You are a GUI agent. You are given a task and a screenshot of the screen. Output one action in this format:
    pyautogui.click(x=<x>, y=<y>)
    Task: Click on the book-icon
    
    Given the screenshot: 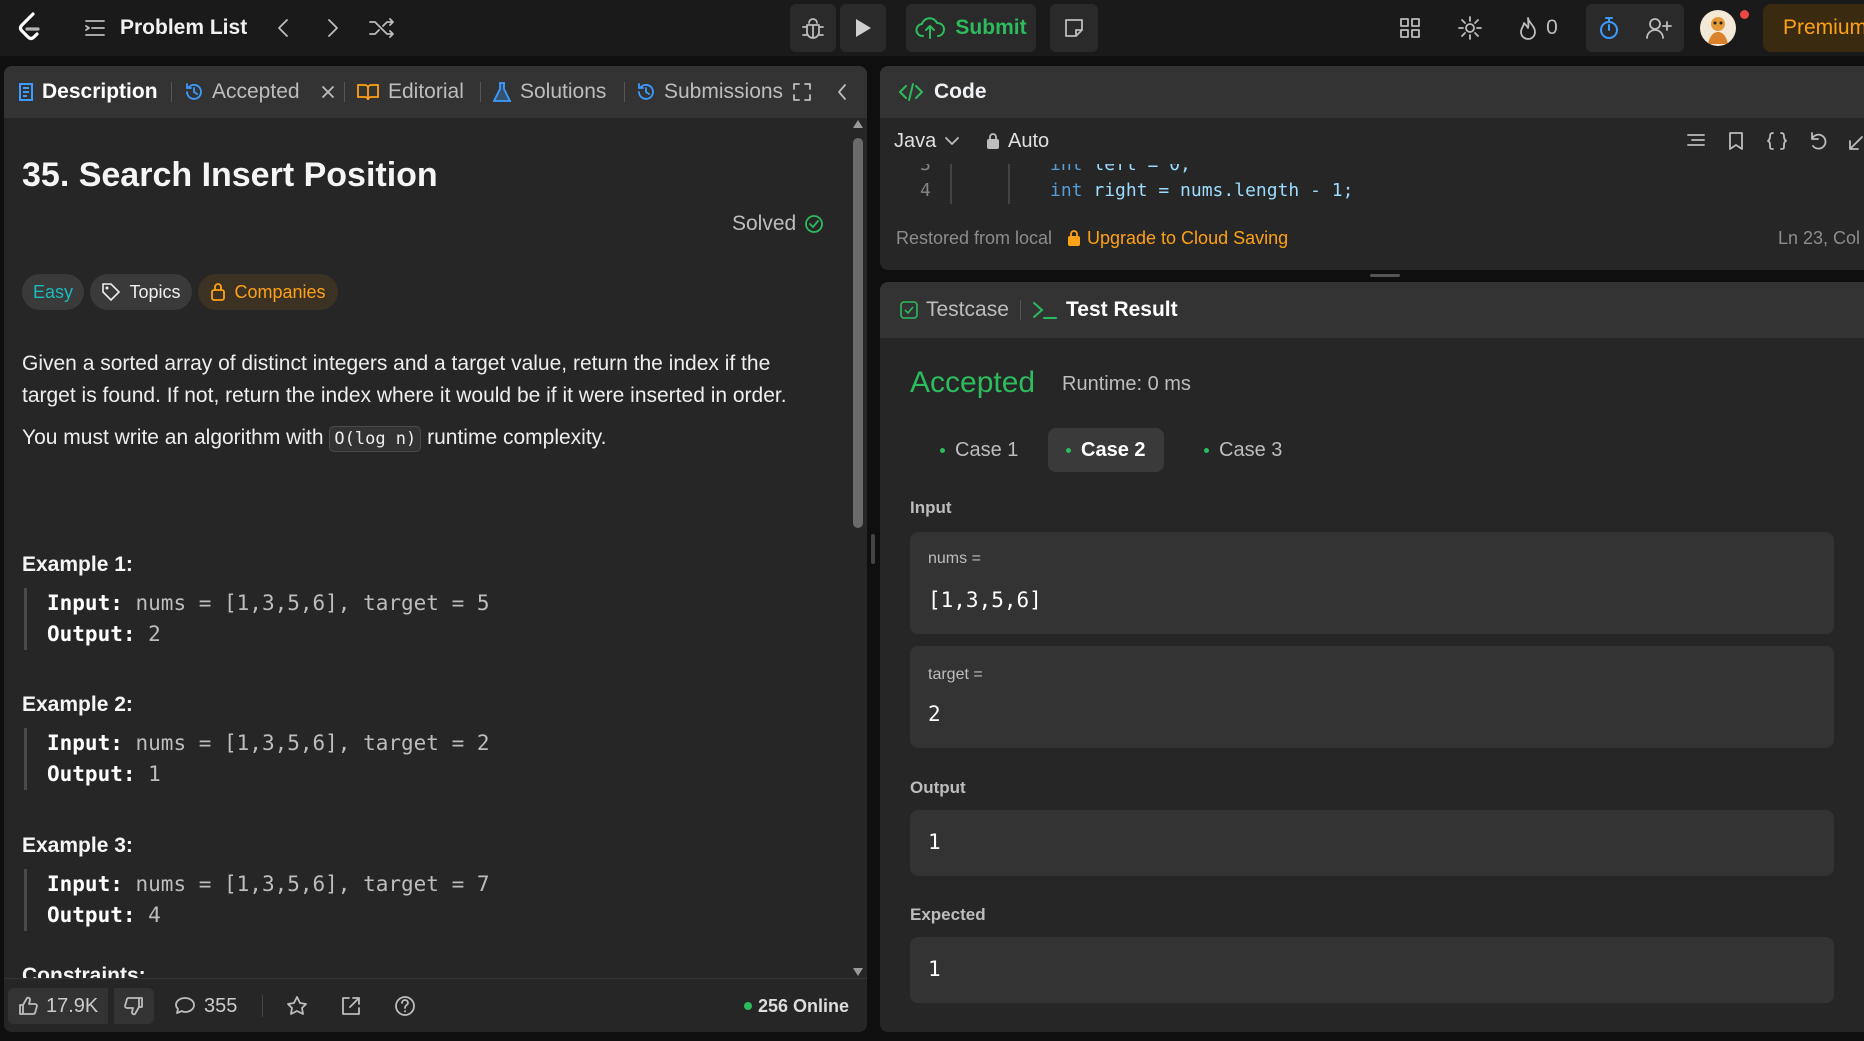 What is the action you would take?
    pyautogui.click(x=368, y=92)
    